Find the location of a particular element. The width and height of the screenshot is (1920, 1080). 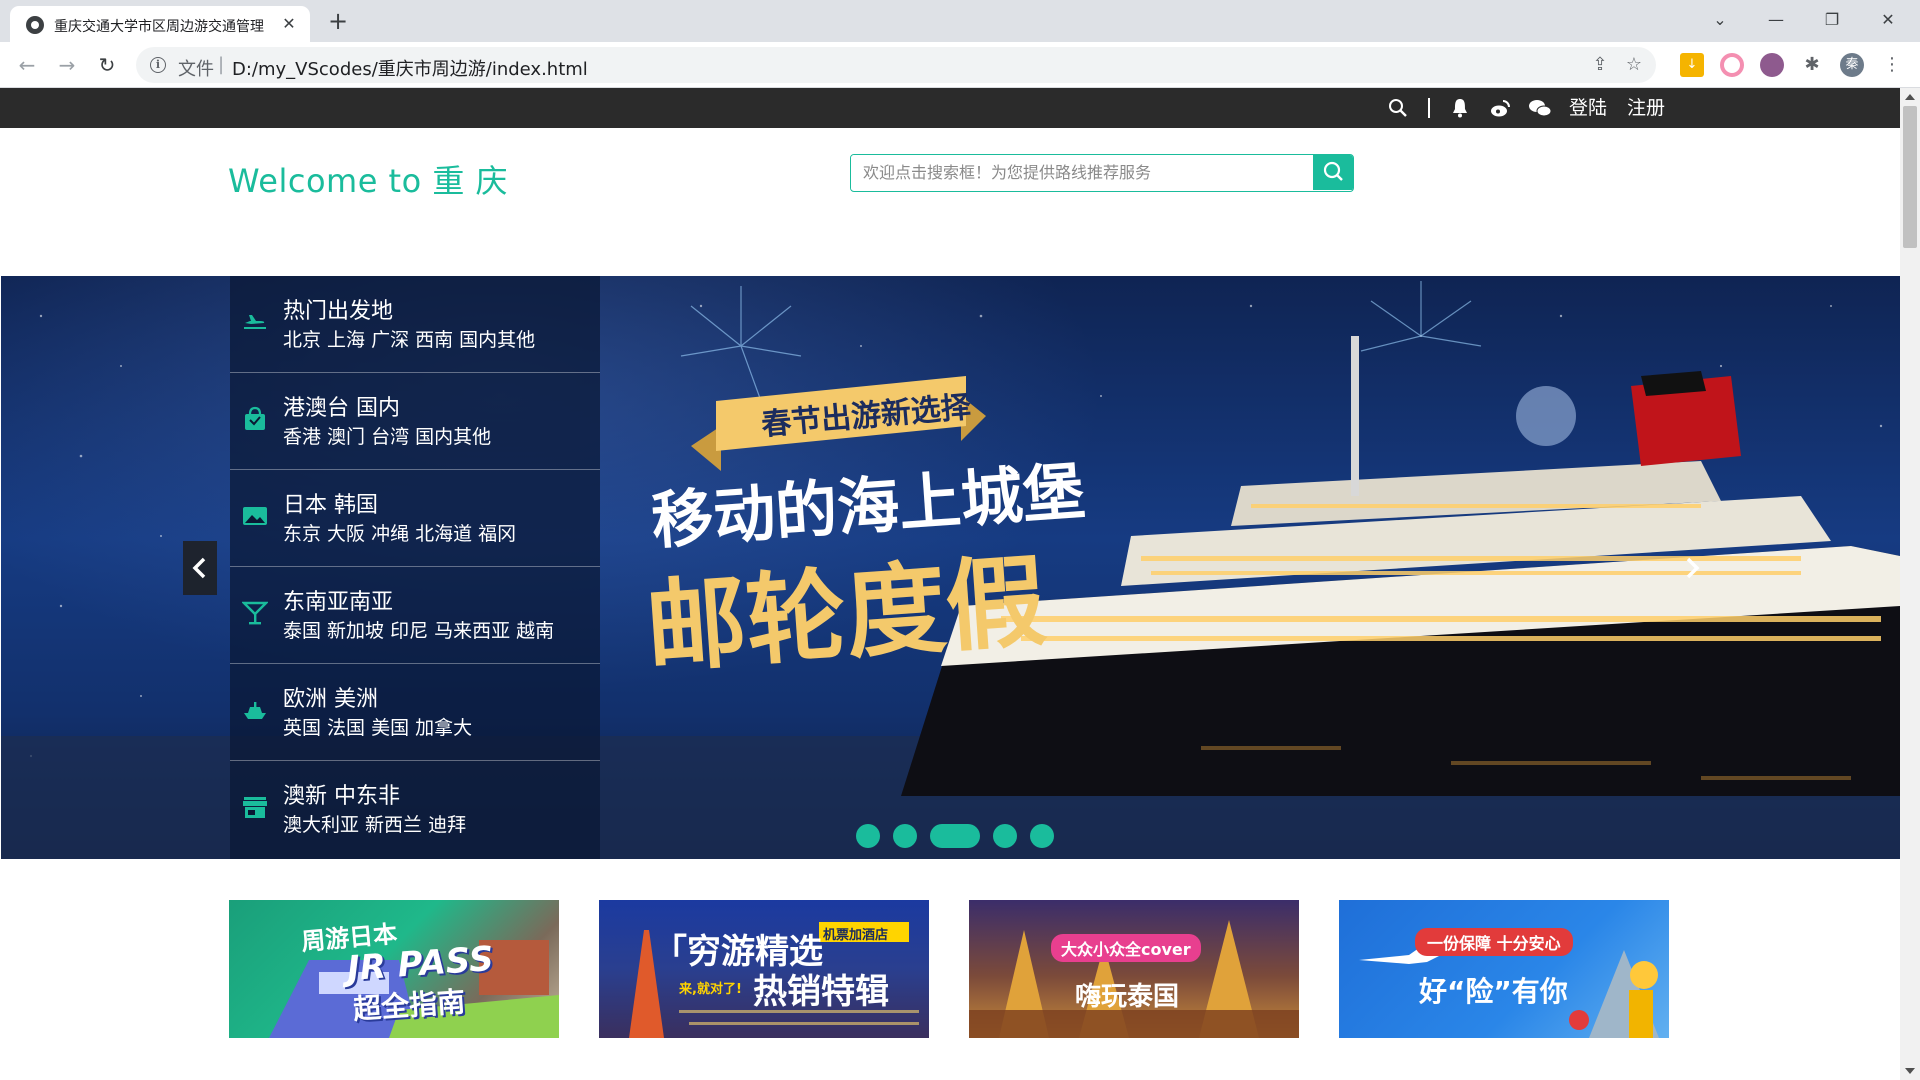

banner-headline-text: 移动的海上城堡 is located at coordinates (868, 506).